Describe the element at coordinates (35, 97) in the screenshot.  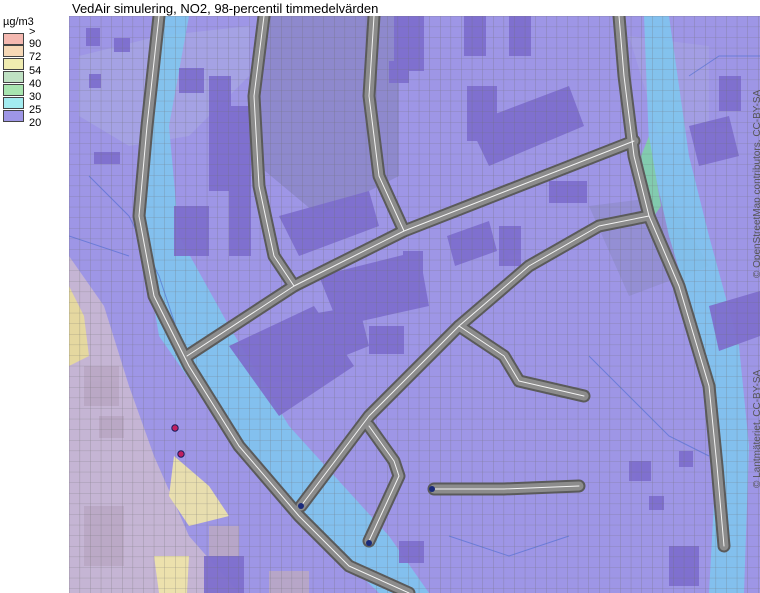
I see `legend-label-30: 30` at that location.